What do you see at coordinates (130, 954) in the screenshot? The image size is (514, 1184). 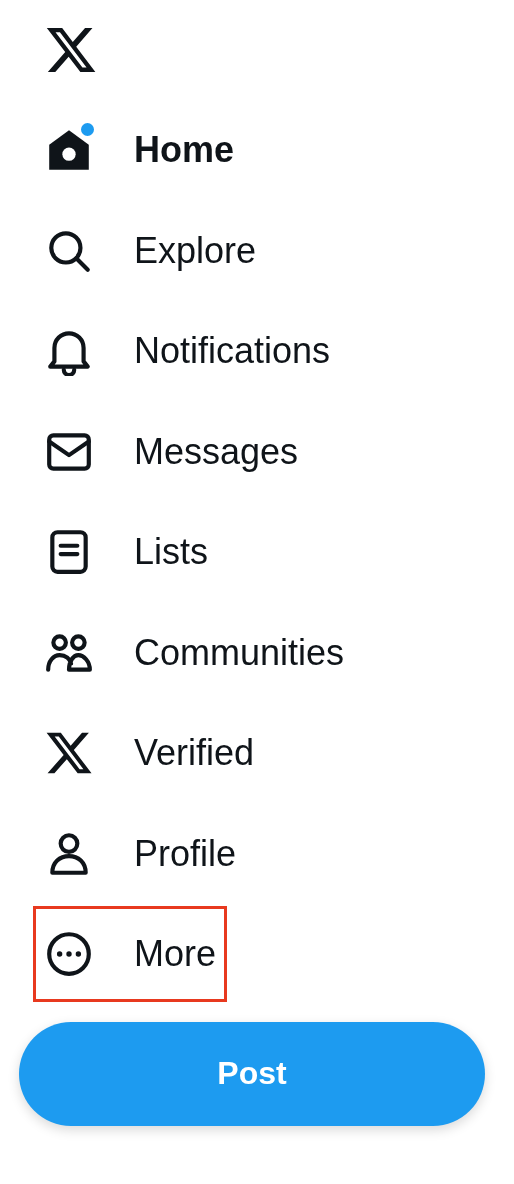 I see `nav-item: More` at bounding box center [130, 954].